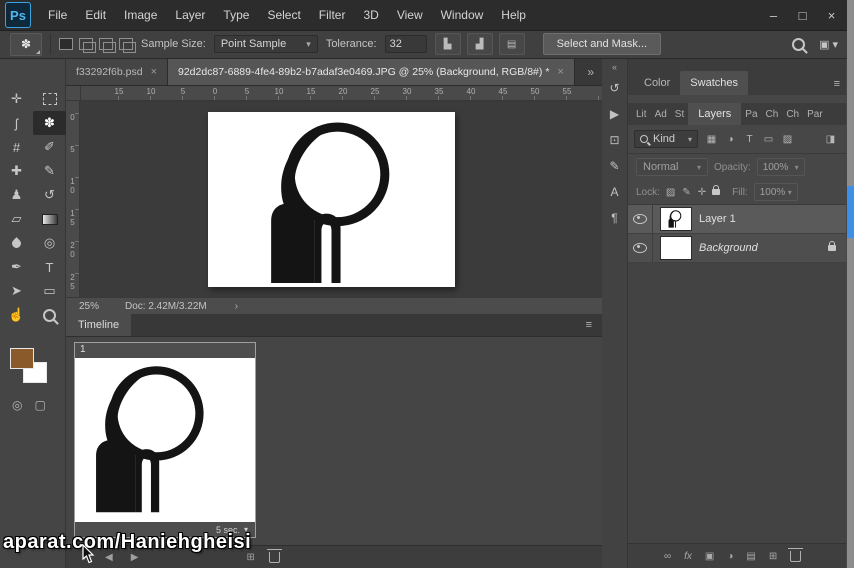 The width and height of the screenshot is (854, 568). Describe the element at coordinates (479, 44) in the screenshot. I see `histogram-alt-icon: ▟` at that location.